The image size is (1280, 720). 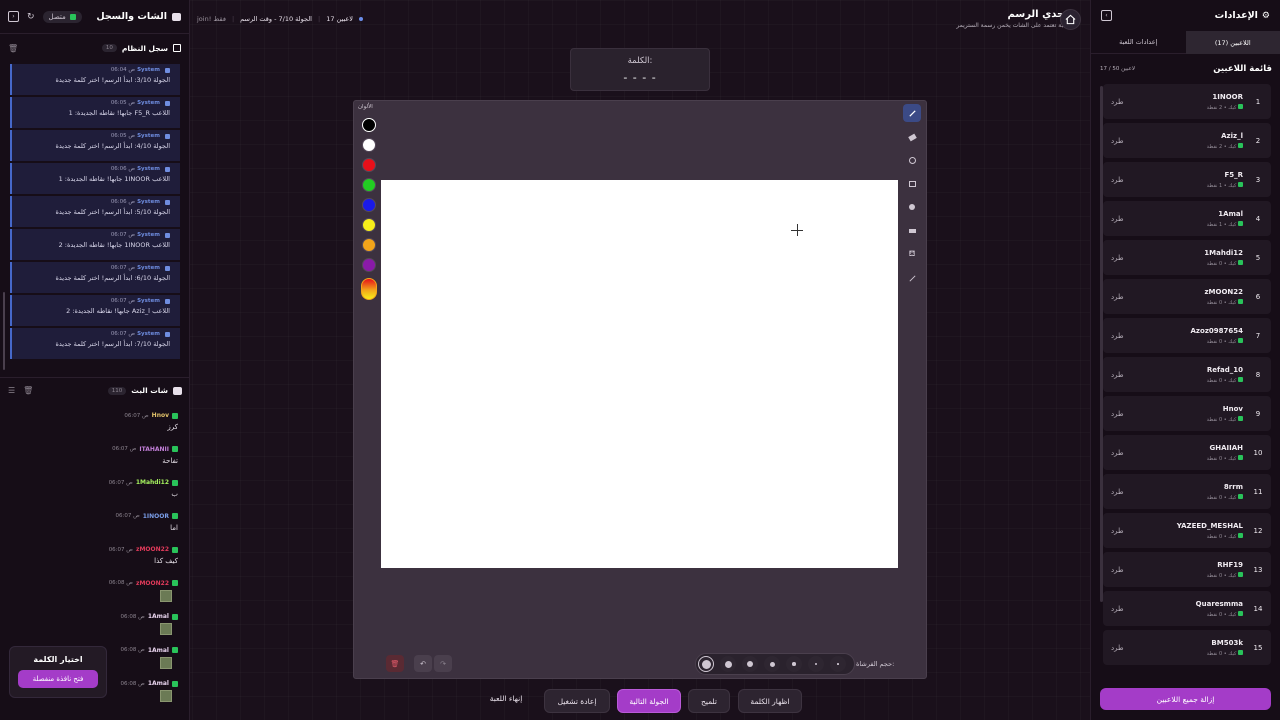 What do you see at coordinates (167, 202) in the screenshot?
I see `system-icon` at bounding box center [167, 202].